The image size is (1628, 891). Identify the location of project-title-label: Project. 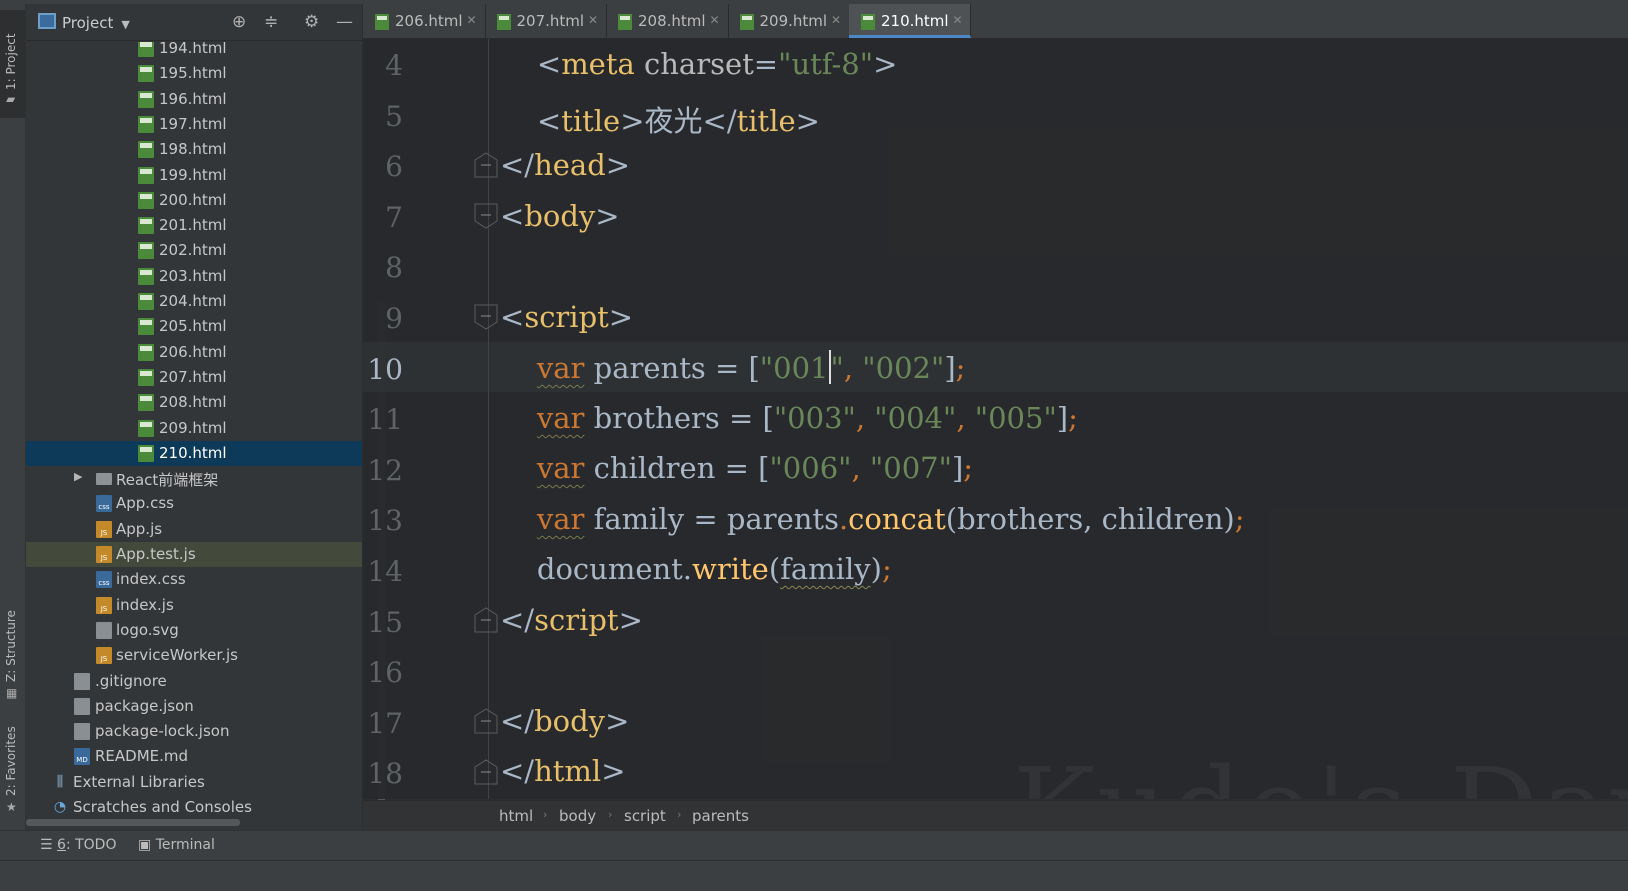
(88, 23).